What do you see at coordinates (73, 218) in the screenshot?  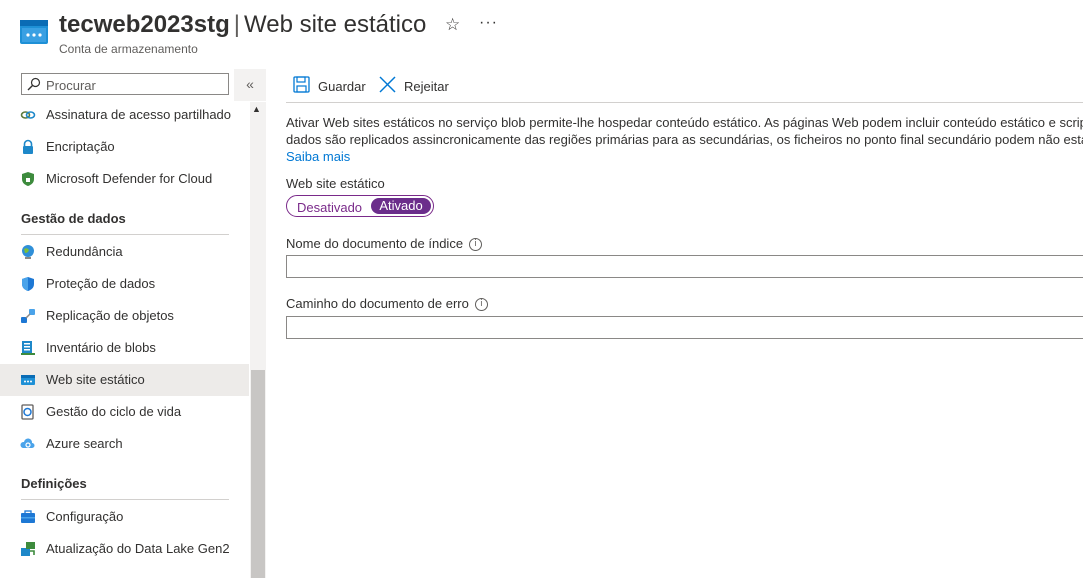 I see `section-heading-data-management: Gestão de dados` at bounding box center [73, 218].